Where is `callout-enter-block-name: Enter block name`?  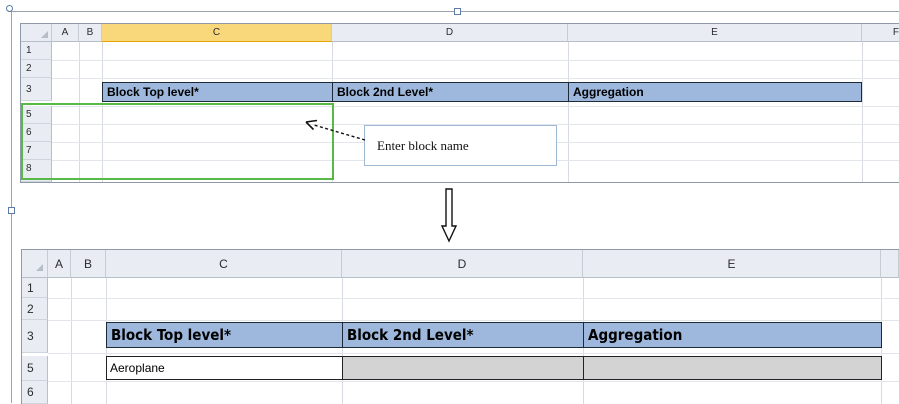 callout-enter-block-name: Enter block name is located at coordinates (460, 145).